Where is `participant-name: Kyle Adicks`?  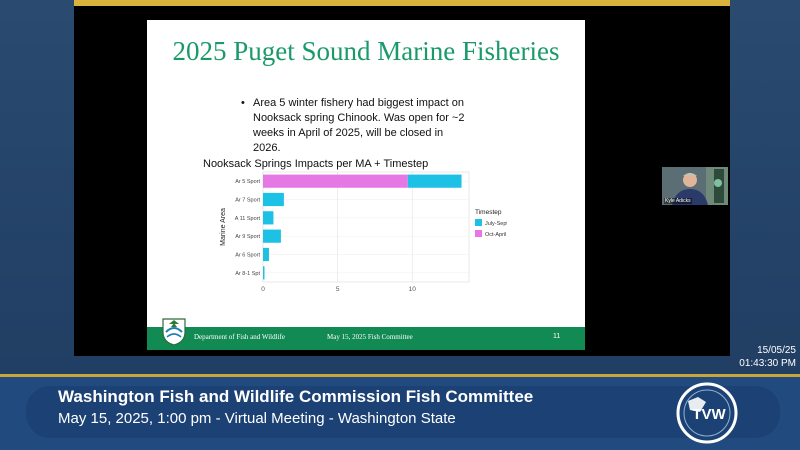 participant-name: Kyle Adicks is located at coordinates (678, 201).